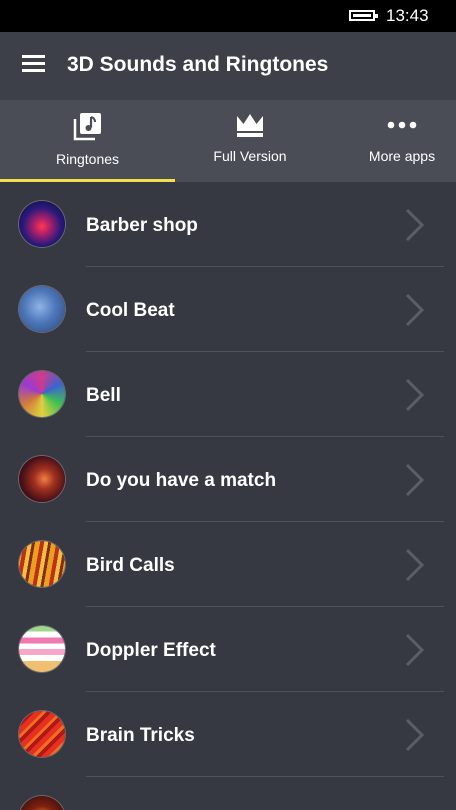  Describe the element at coordinates (228, 734) in the screenshot. I see `list-item: Brain Tricks` at that location.